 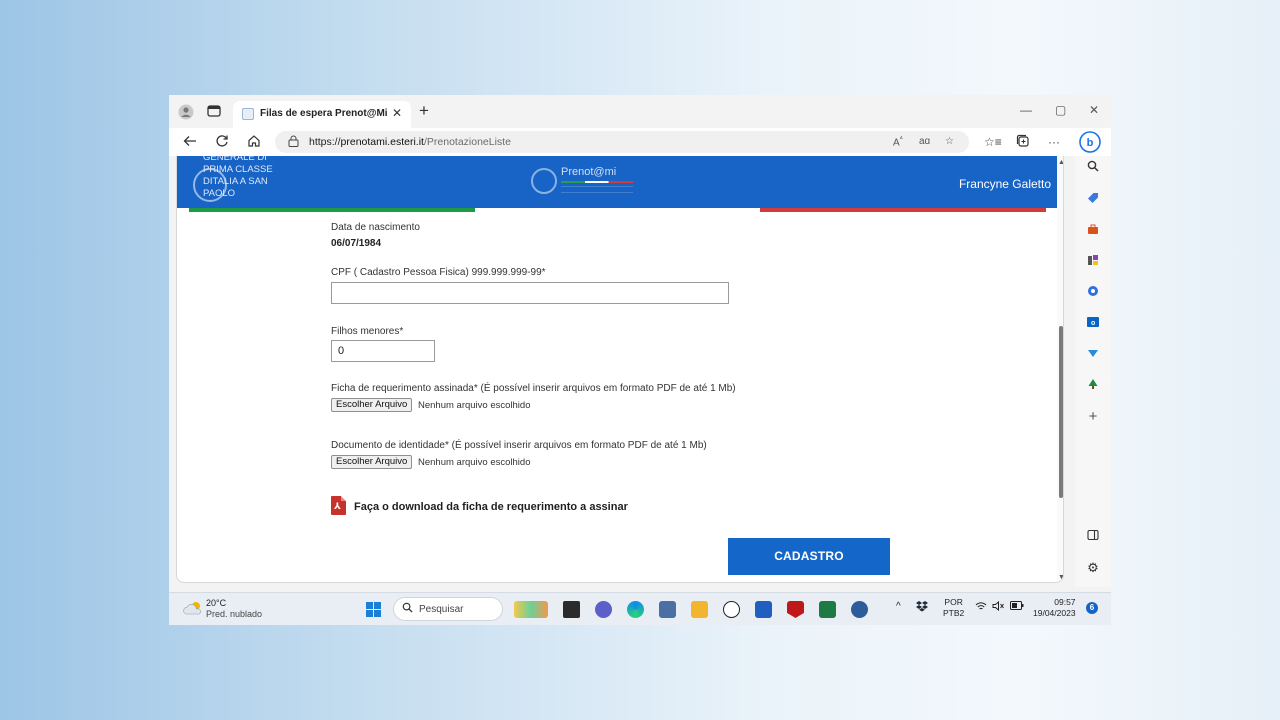 What do you see at coordinates (640, 111) in the screenshot?
I see `browser-tab-bar: Filas de espera Prenot@Mi ✕ + — ▢ ✕` at bounding box center [640, 111].